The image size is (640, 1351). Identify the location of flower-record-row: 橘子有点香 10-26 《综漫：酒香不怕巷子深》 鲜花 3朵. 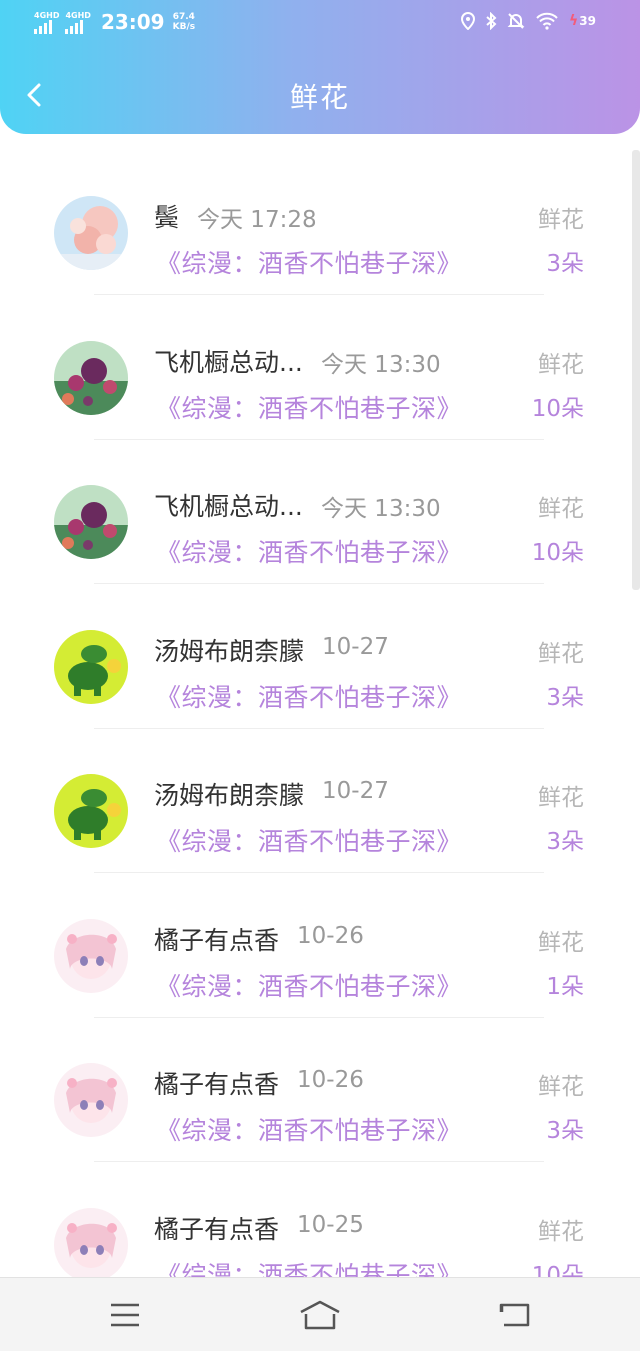
(316, 1089).